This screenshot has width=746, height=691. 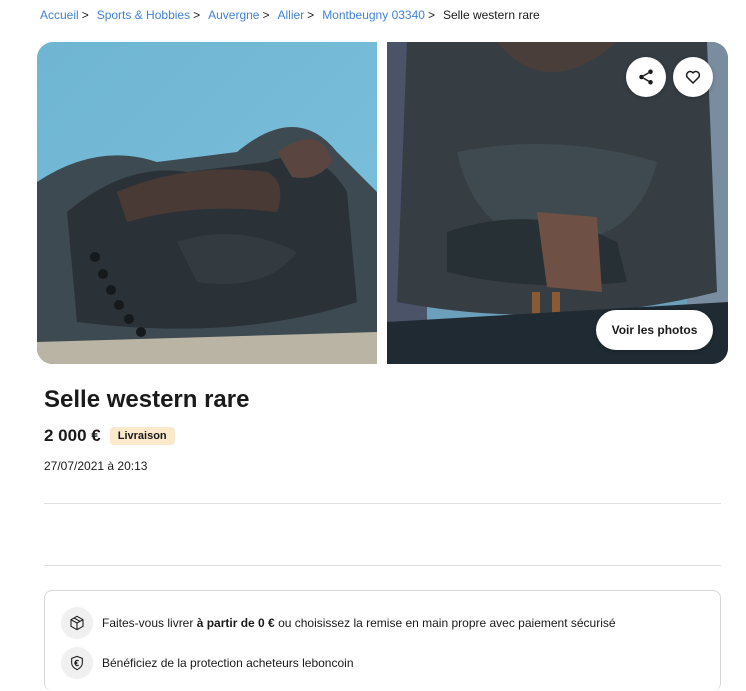 What do you see at coordinates (491, 15) in the screenshot?
I see `breadcrumb-current: Selle western rare` at bounding box center [491, 15].